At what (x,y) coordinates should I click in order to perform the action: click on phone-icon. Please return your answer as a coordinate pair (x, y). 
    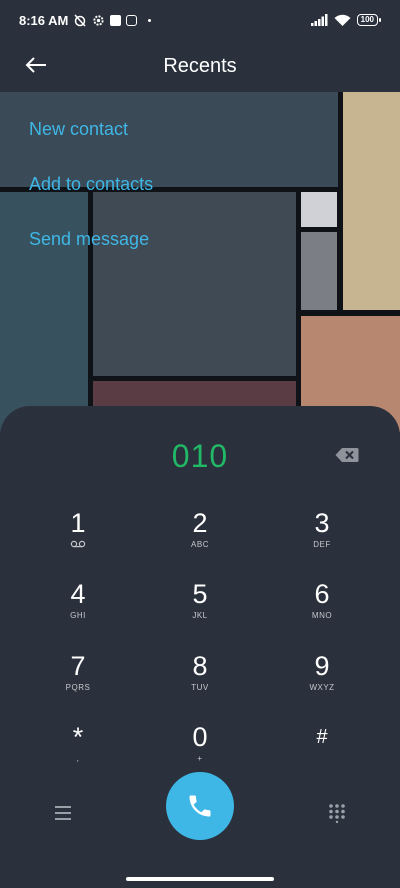
    Looking at the image, I should click on (200, 806).